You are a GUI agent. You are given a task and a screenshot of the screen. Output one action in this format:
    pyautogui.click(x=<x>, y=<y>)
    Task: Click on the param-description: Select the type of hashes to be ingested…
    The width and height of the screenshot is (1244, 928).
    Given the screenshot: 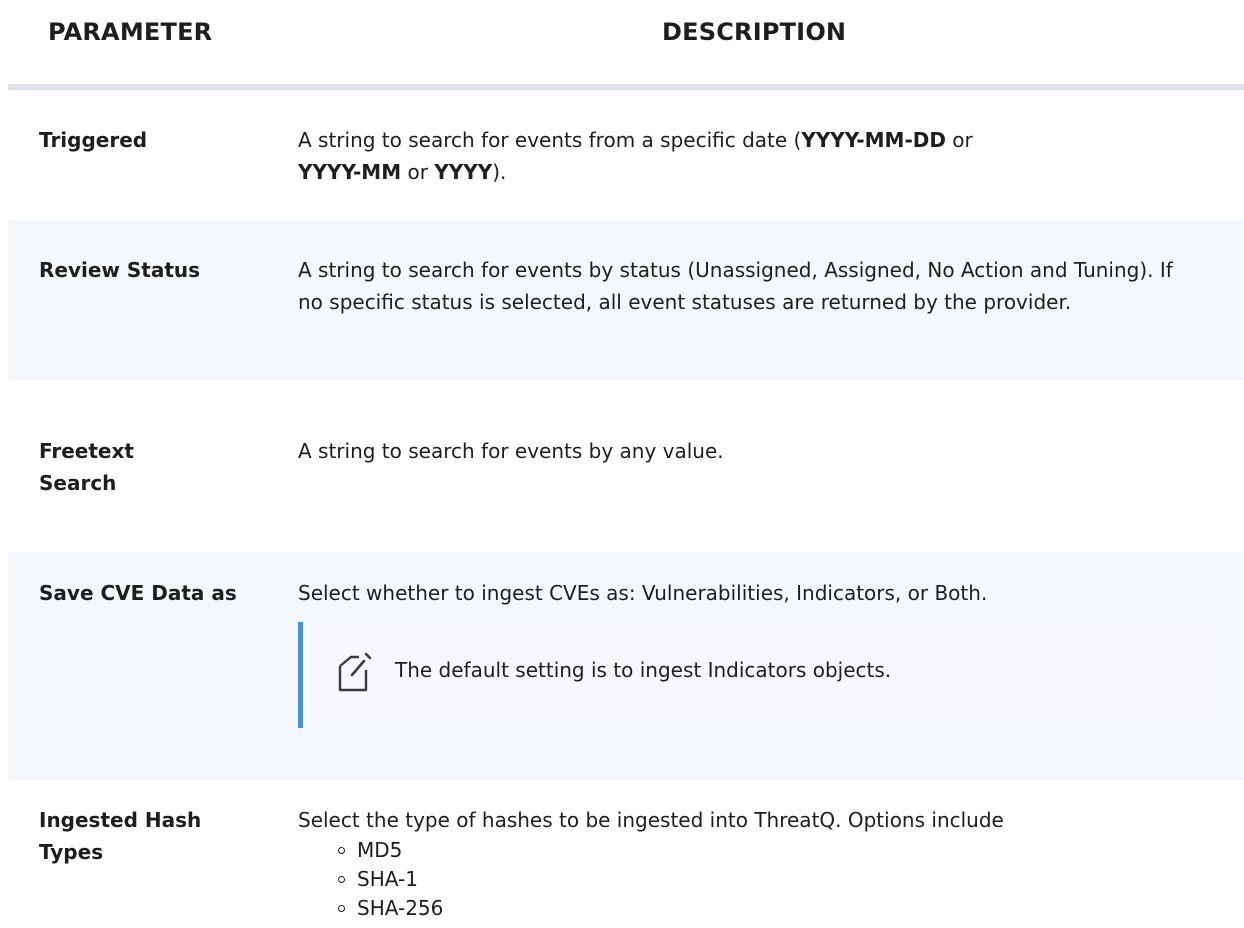 What is the action you would take?
    pyautogui.click(x=651, y=820)
    